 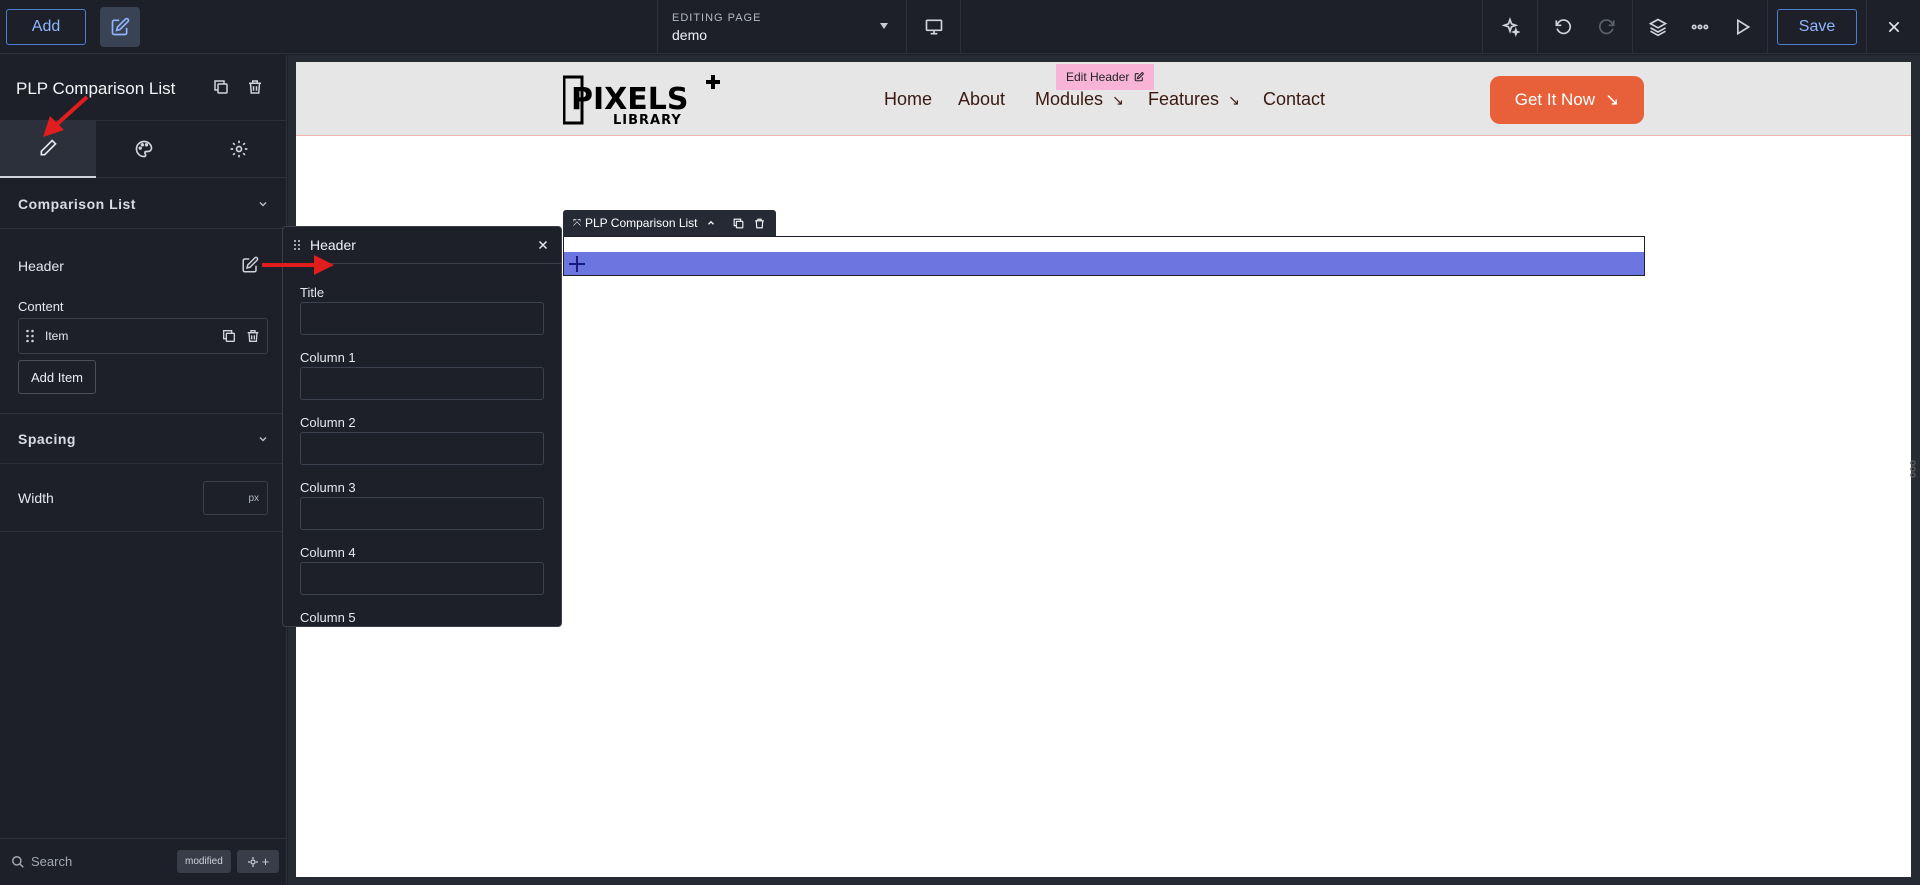 I want to click on close-editor-button, so click(x=1893, y=27).